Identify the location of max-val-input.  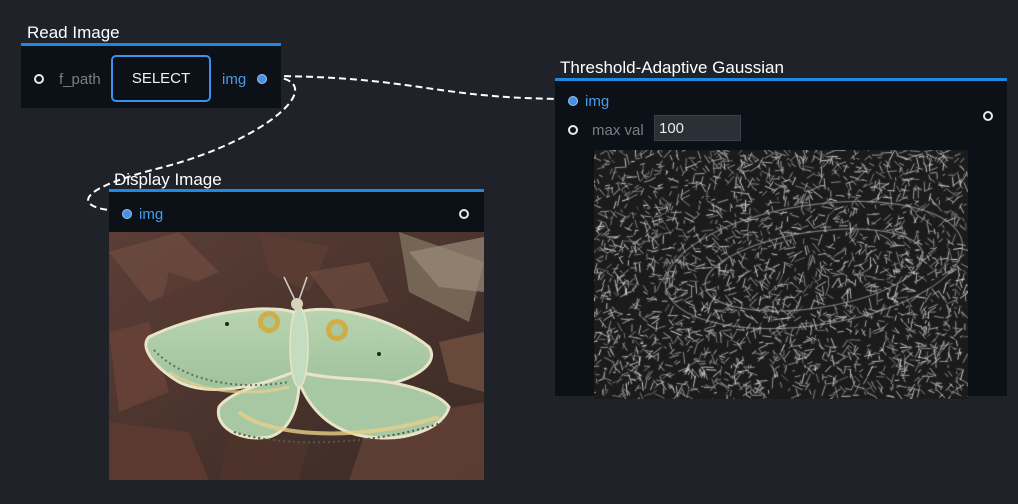
(697, 128).